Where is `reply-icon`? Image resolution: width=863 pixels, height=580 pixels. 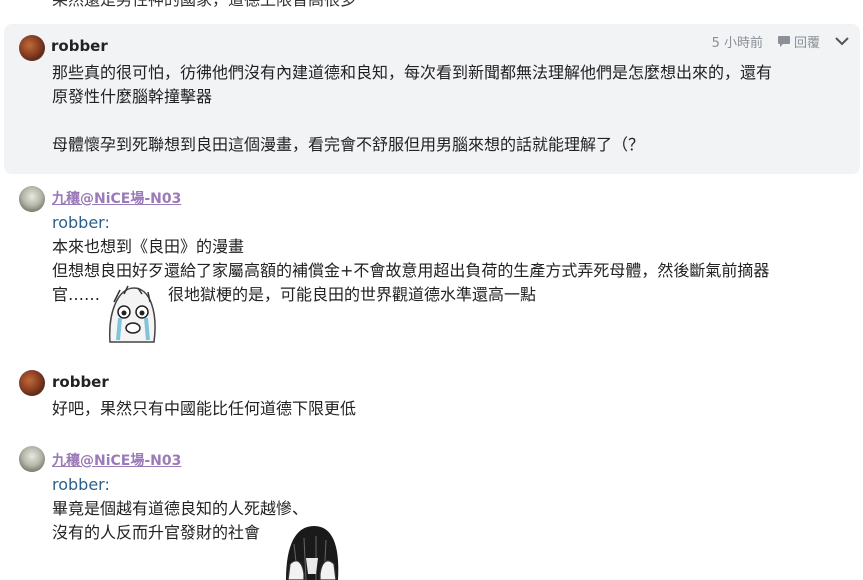
reply-icon is located at coordinates (783, 41).